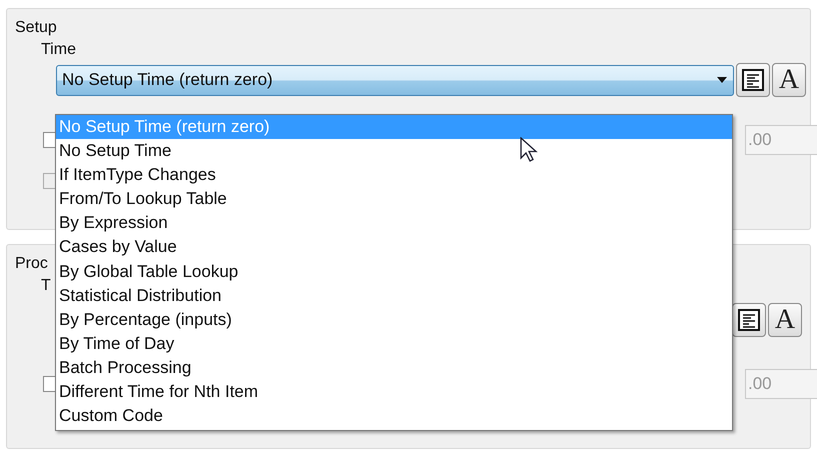 This screenshot has height=457, width=817. What do you see at coordinates (722, 80) in the screenshot?
I see `caret-icon` at bounding box center [722, 80].